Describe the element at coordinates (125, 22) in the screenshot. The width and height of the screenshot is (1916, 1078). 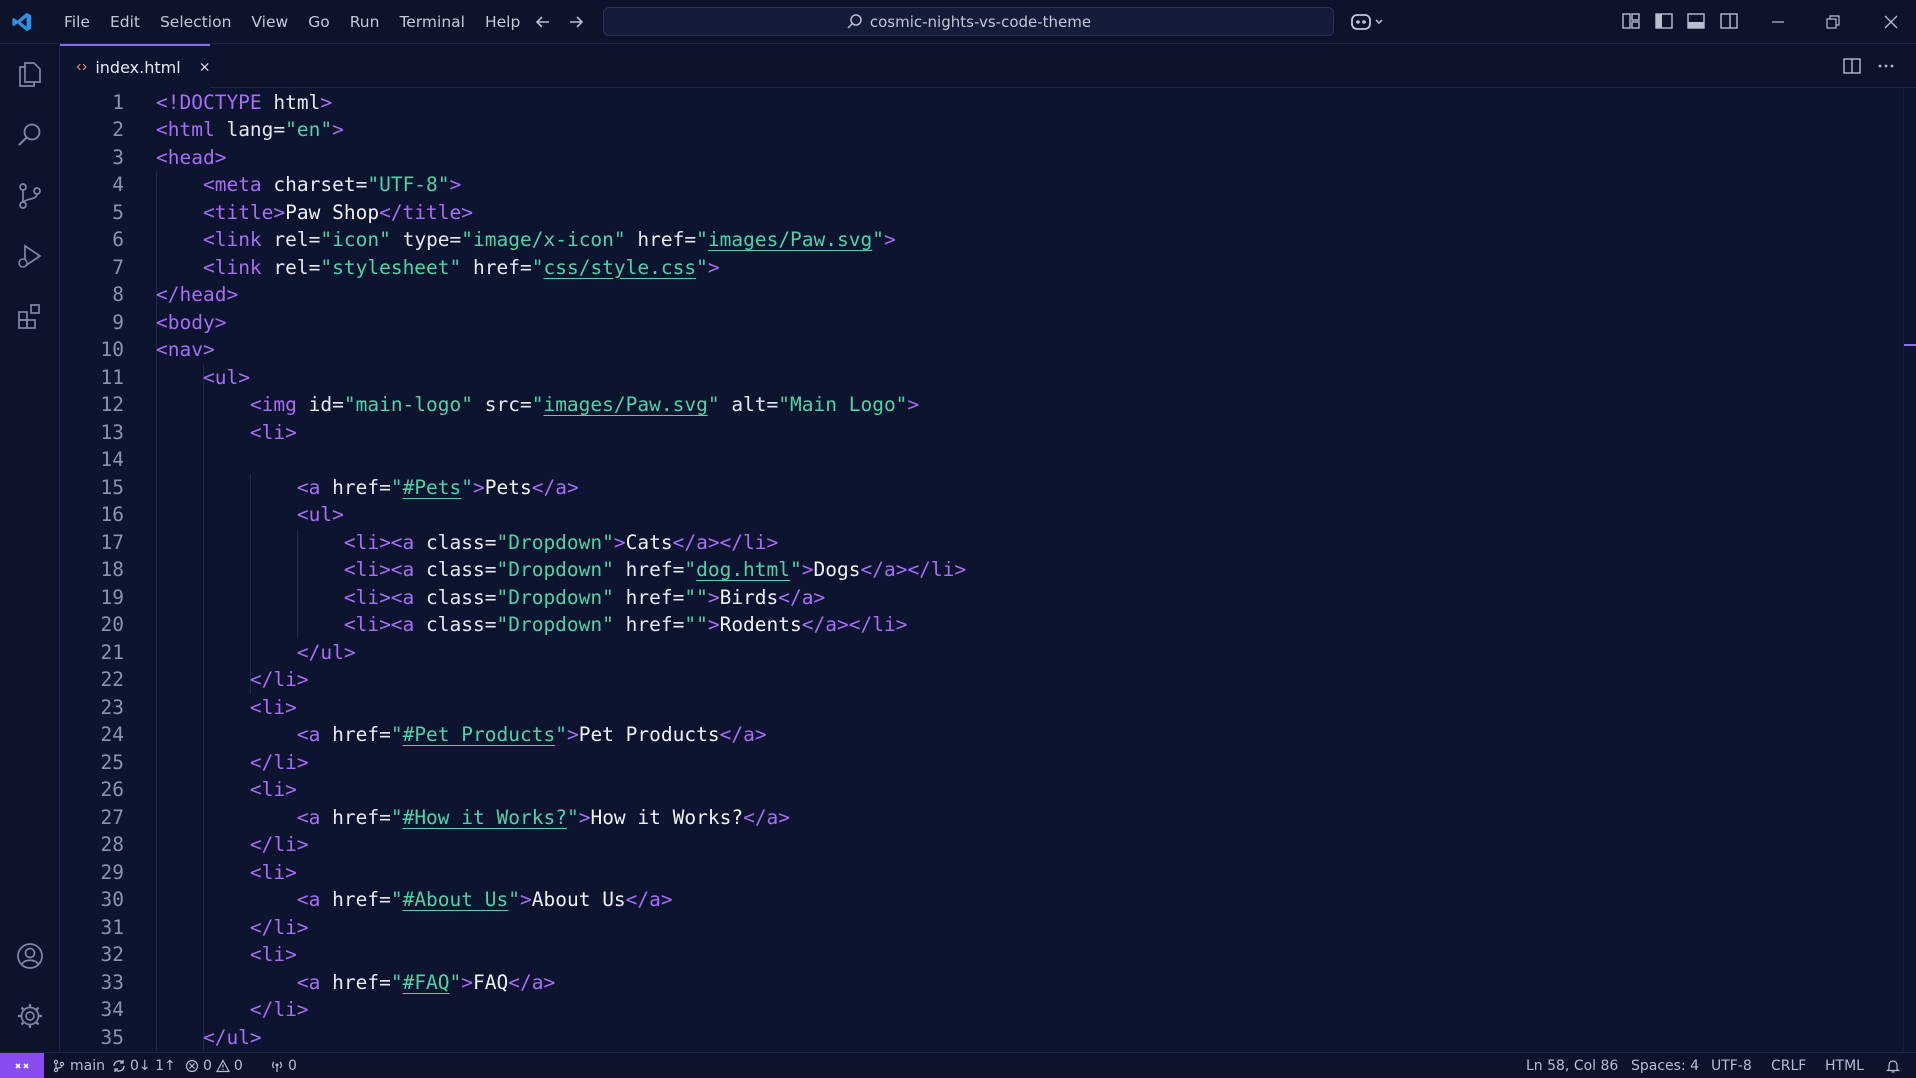
I see `menu-edit: Edit` at that location.